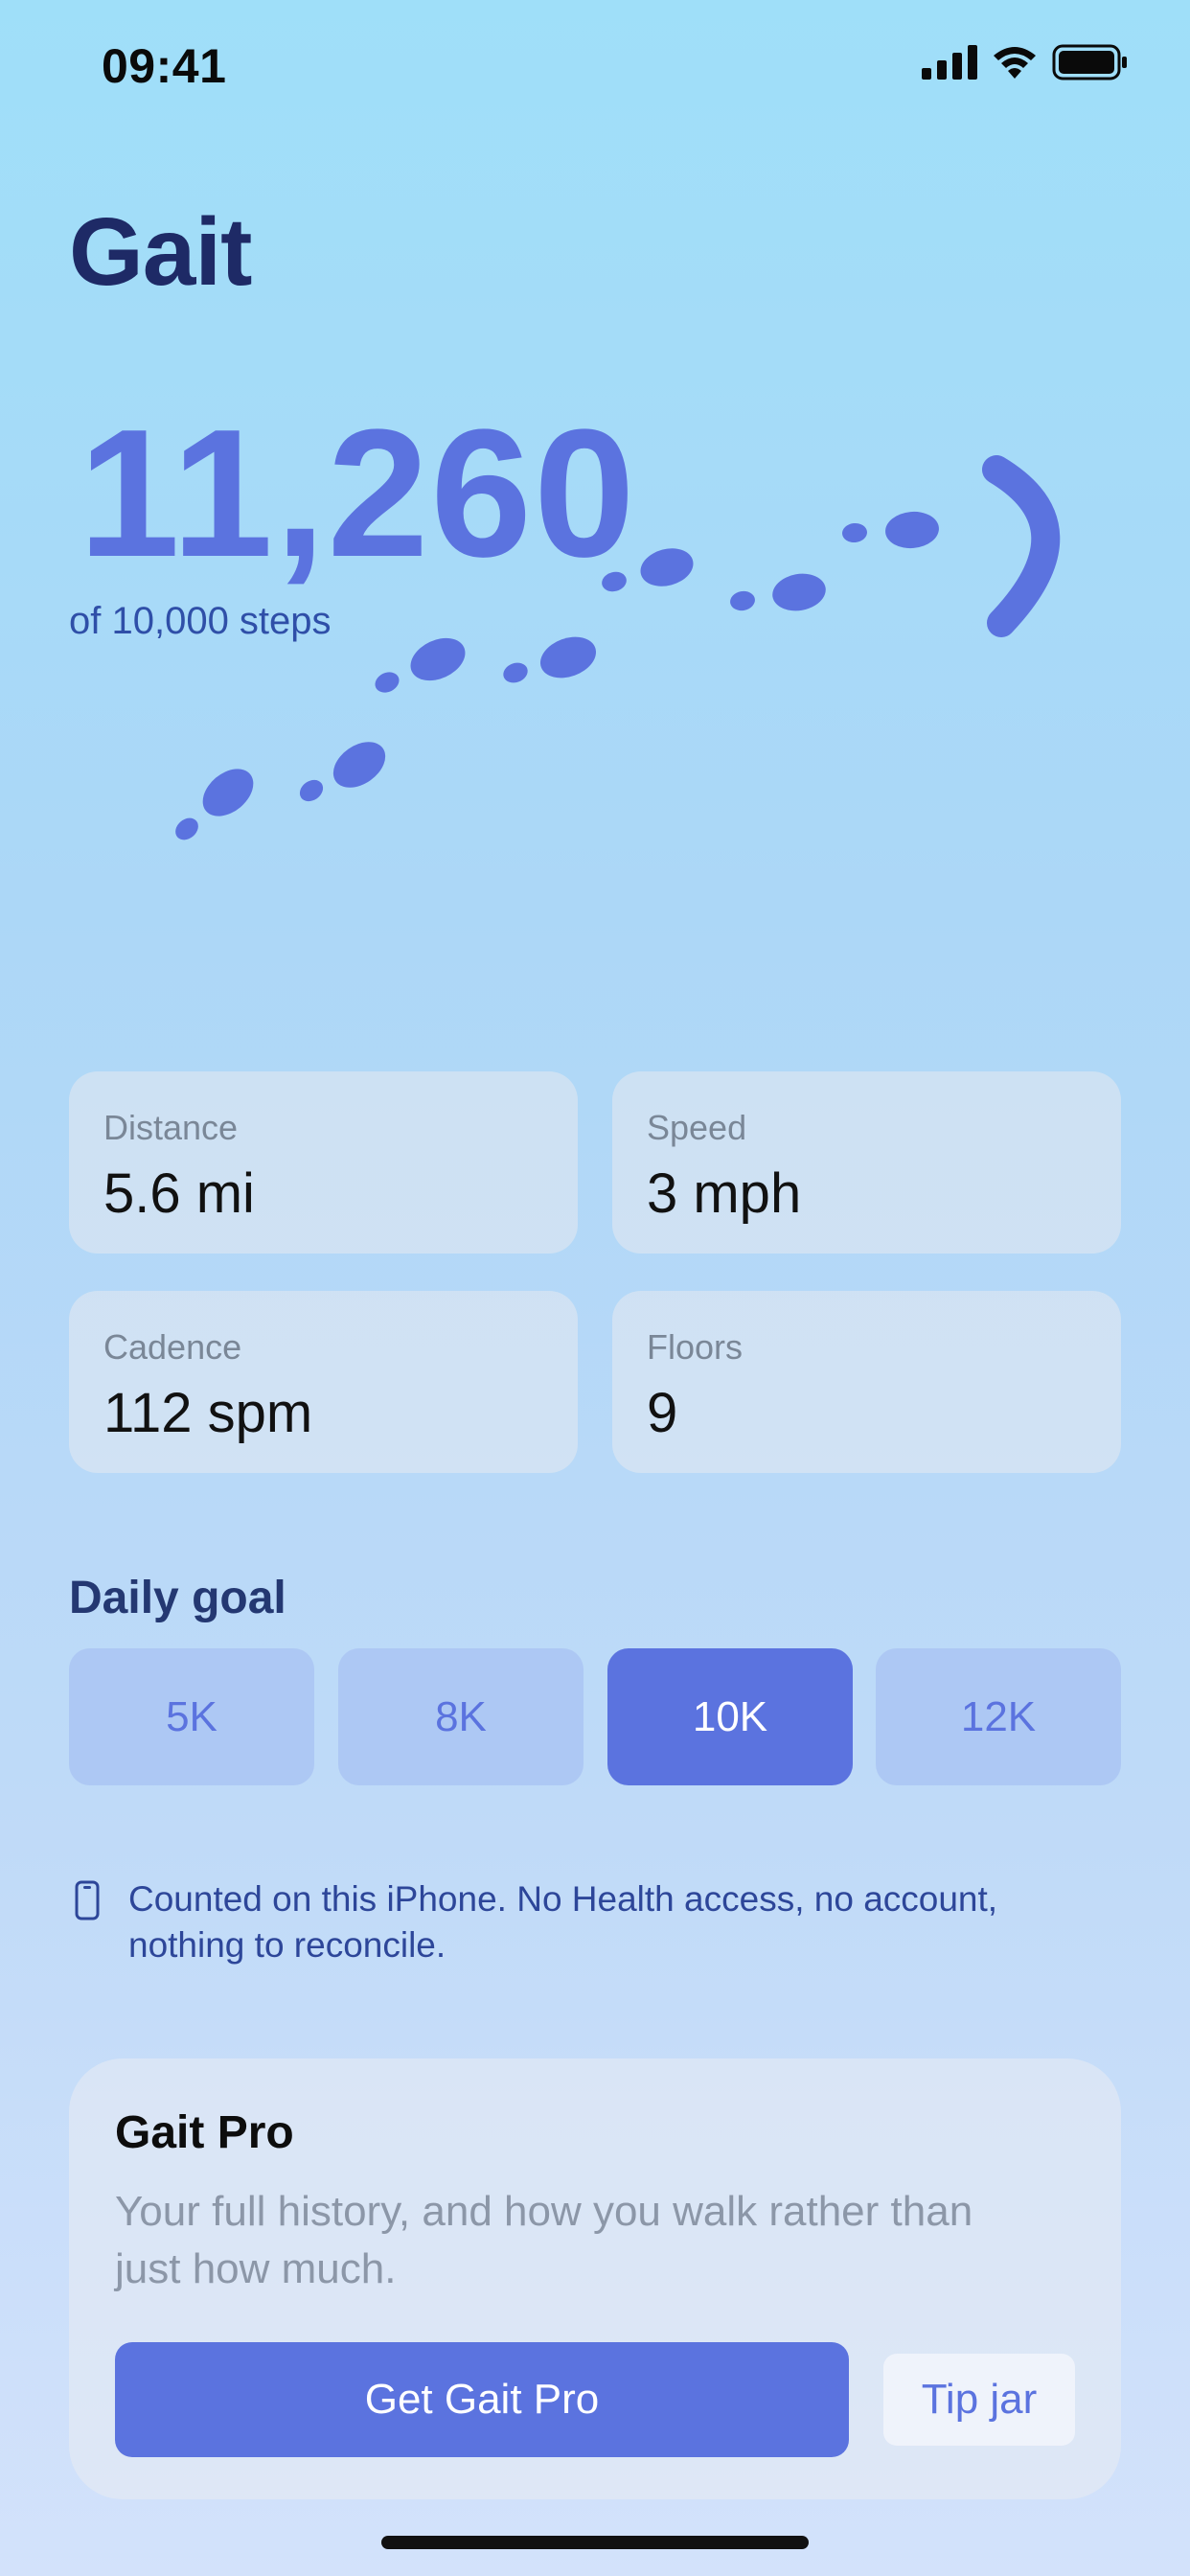  What do you see at coordinates (595, 2542) in the screenshot?
I see `home-indicator` at bounding box center [595, 2542].